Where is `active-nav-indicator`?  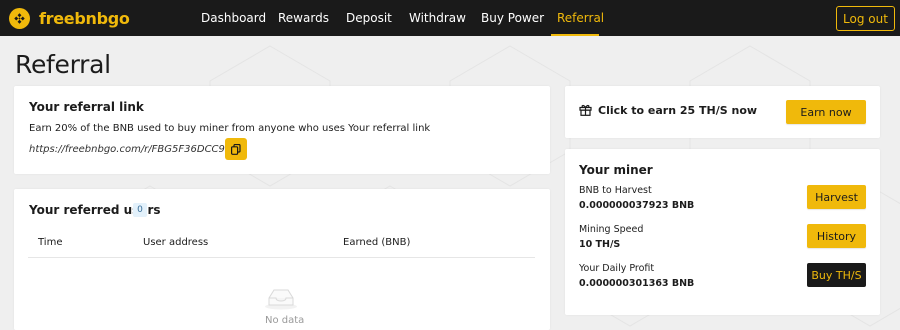
active-nav-indicator is located at coordinates (575, 35).